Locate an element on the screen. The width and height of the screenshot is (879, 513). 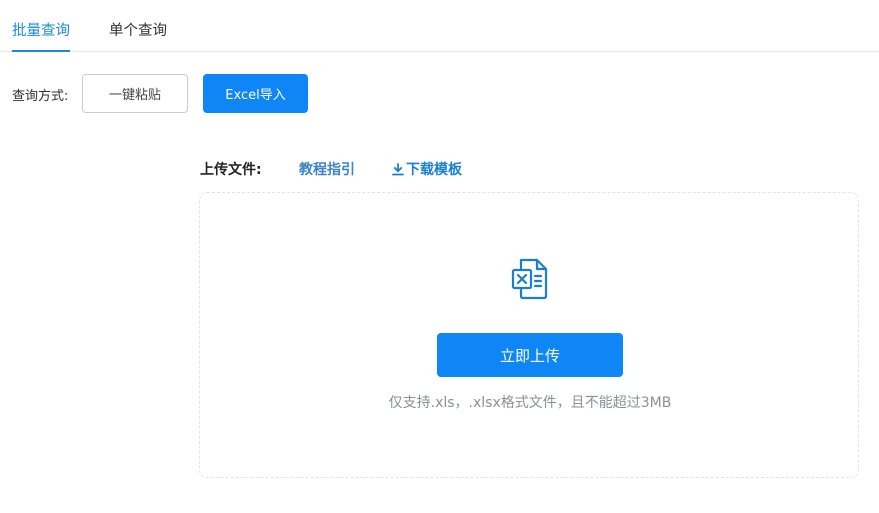
excel-import-button: Excel导入 is located at coordinates (255, 93).